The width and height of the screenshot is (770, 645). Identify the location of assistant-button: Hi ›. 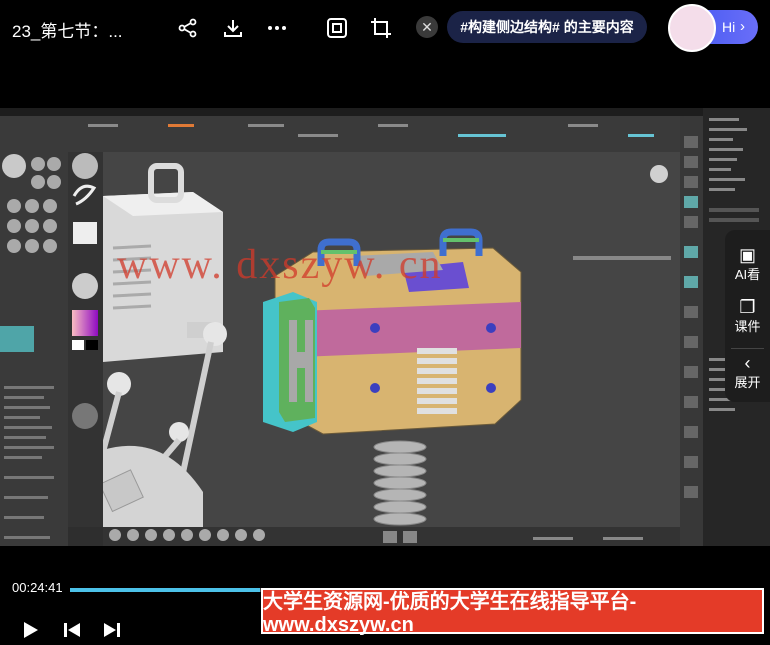
(713, 28).